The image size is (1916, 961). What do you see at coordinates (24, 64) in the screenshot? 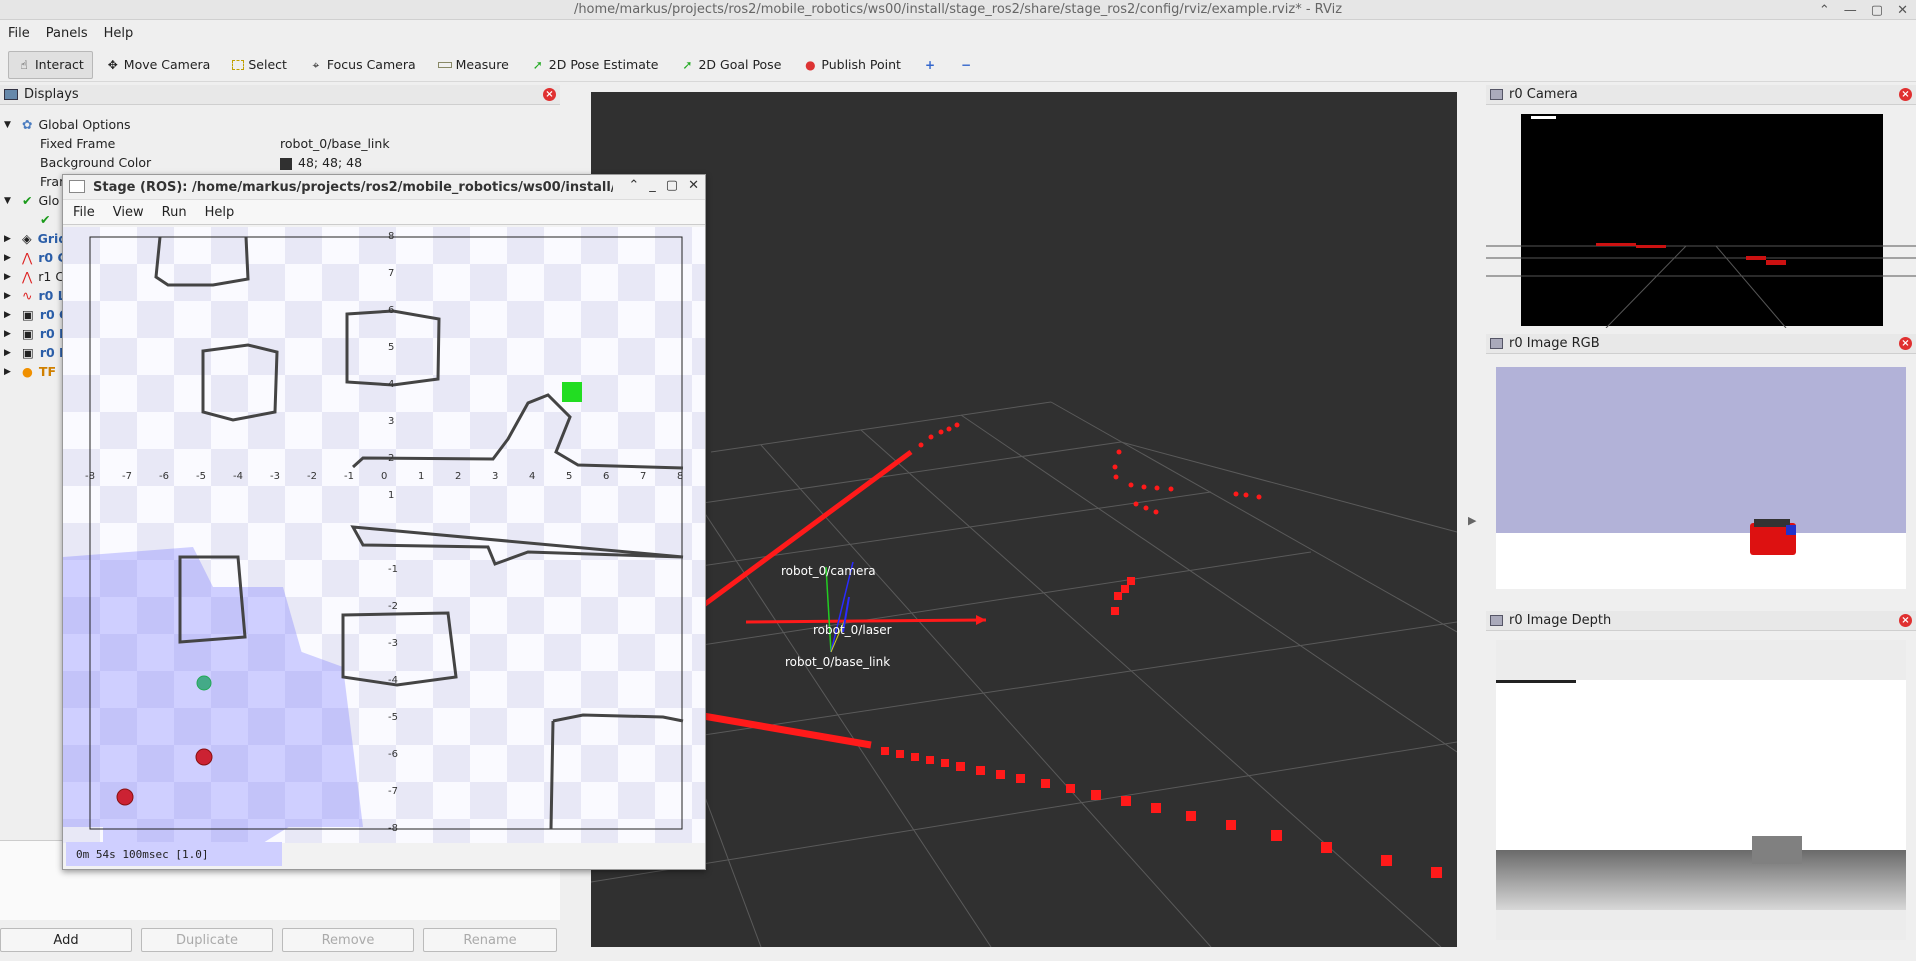
I see `hand-icon: ☝` at bounding box center [24, 64].